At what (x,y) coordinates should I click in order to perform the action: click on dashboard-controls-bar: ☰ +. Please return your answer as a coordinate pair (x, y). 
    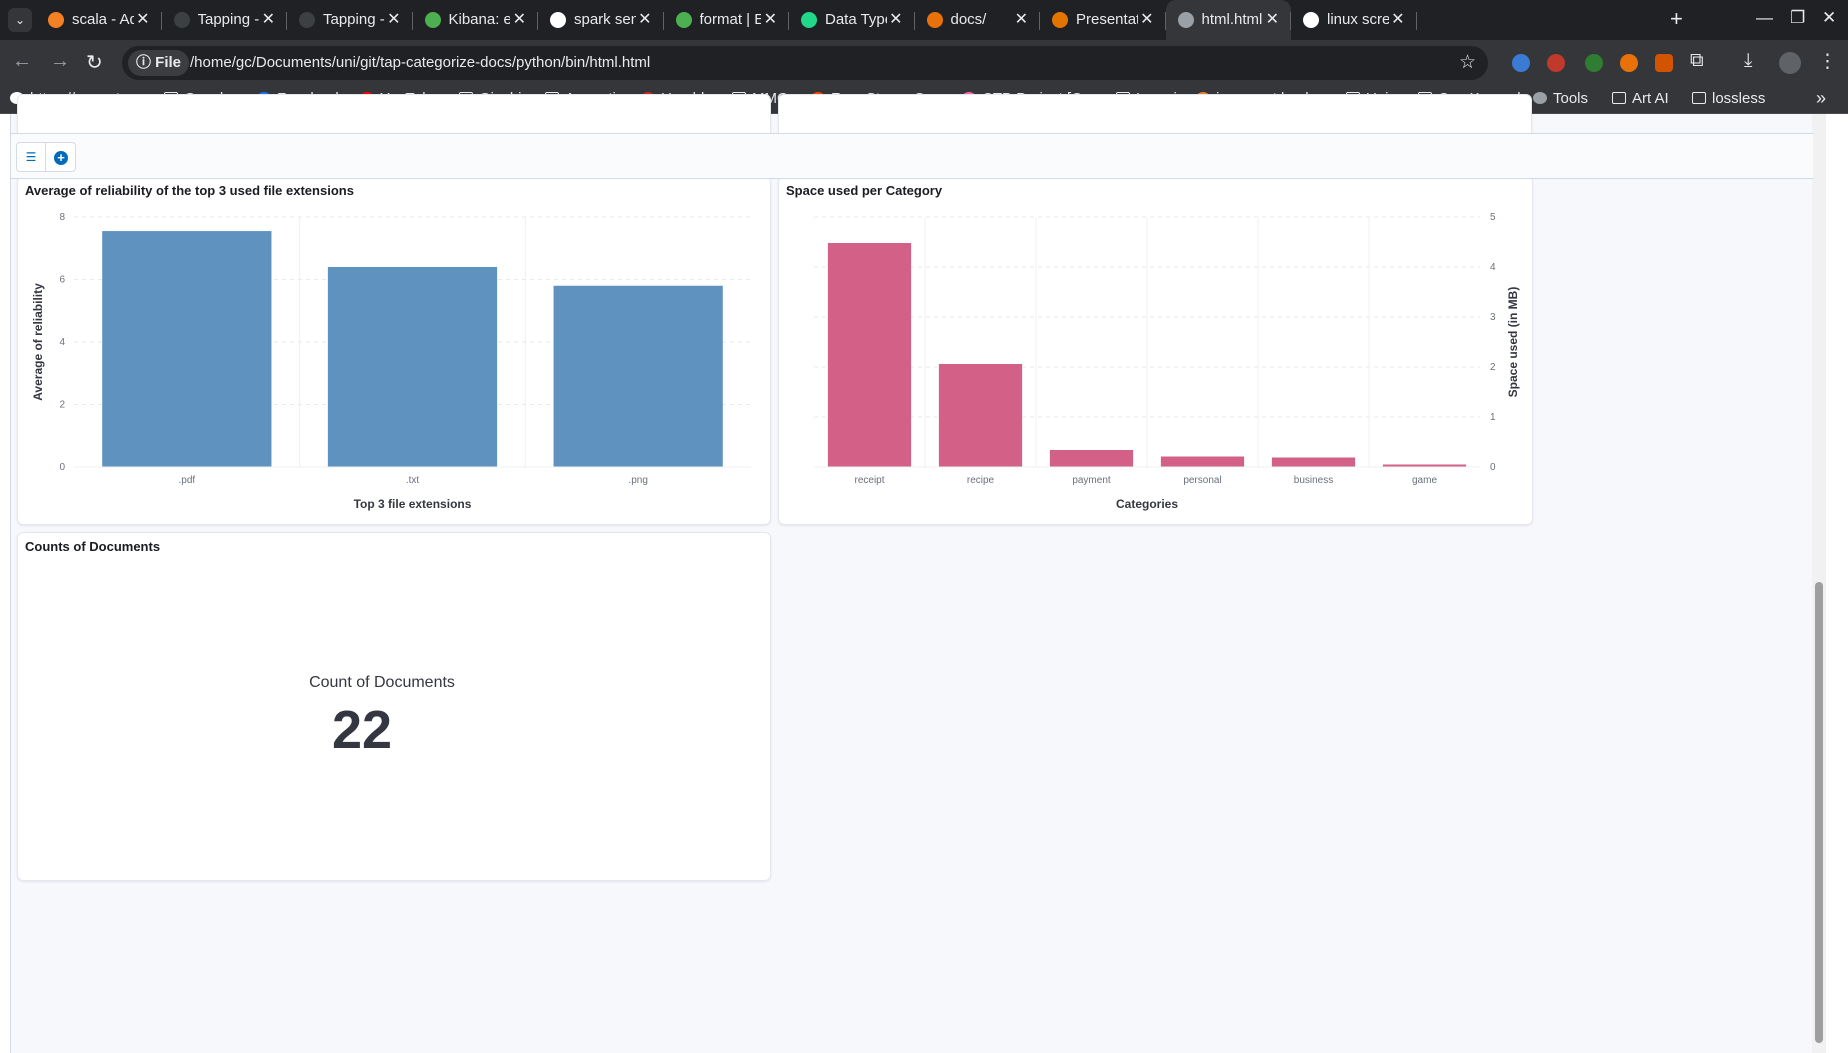
    Looking at the image, I should click on (912, 156).